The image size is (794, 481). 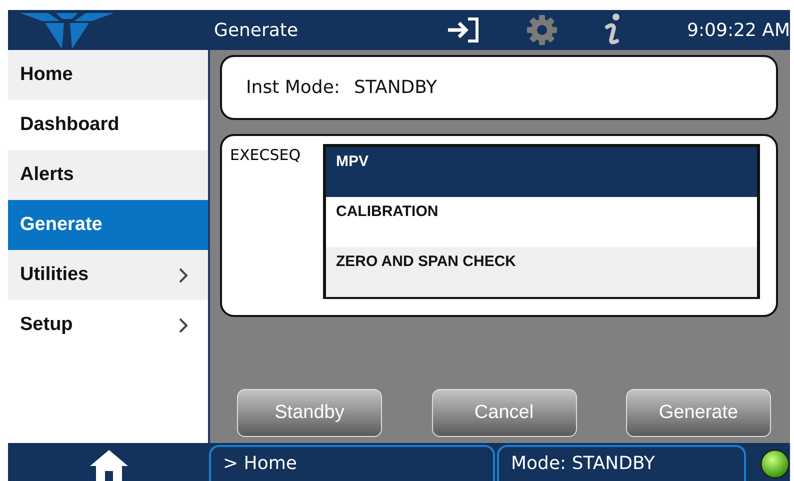 I want to click on clock-time: 9:09:22 AM, so click(x=738, y=30).